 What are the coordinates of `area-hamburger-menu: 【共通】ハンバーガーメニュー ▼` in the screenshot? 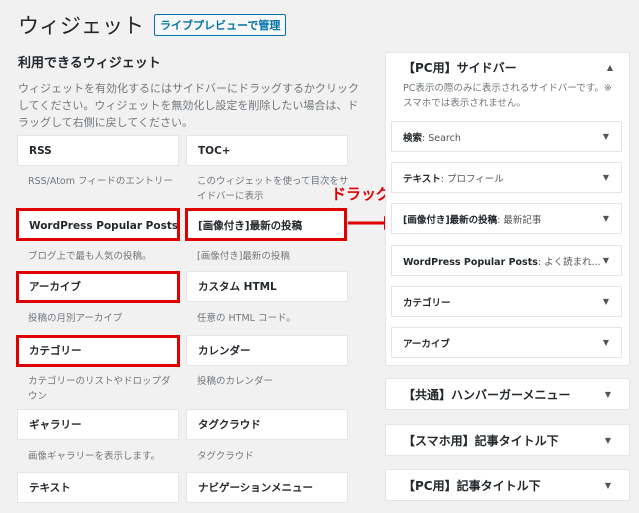 It's located at (507, 394).